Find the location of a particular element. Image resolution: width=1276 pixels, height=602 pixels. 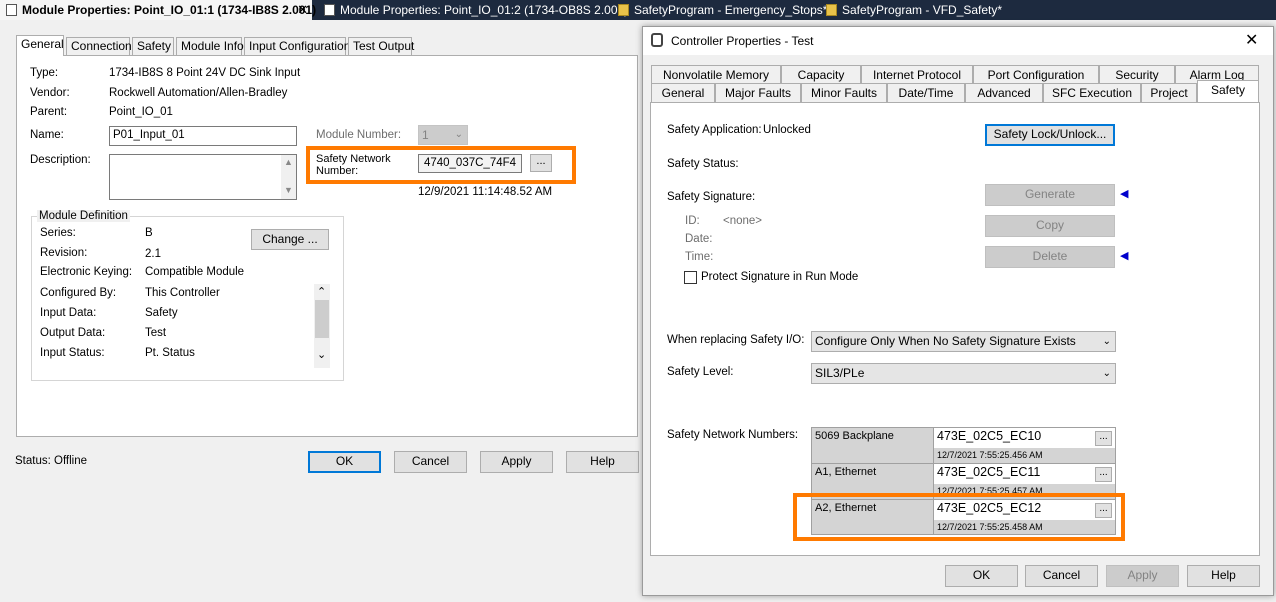

protect-signature-checkbox is located at coordinates (690, 277).